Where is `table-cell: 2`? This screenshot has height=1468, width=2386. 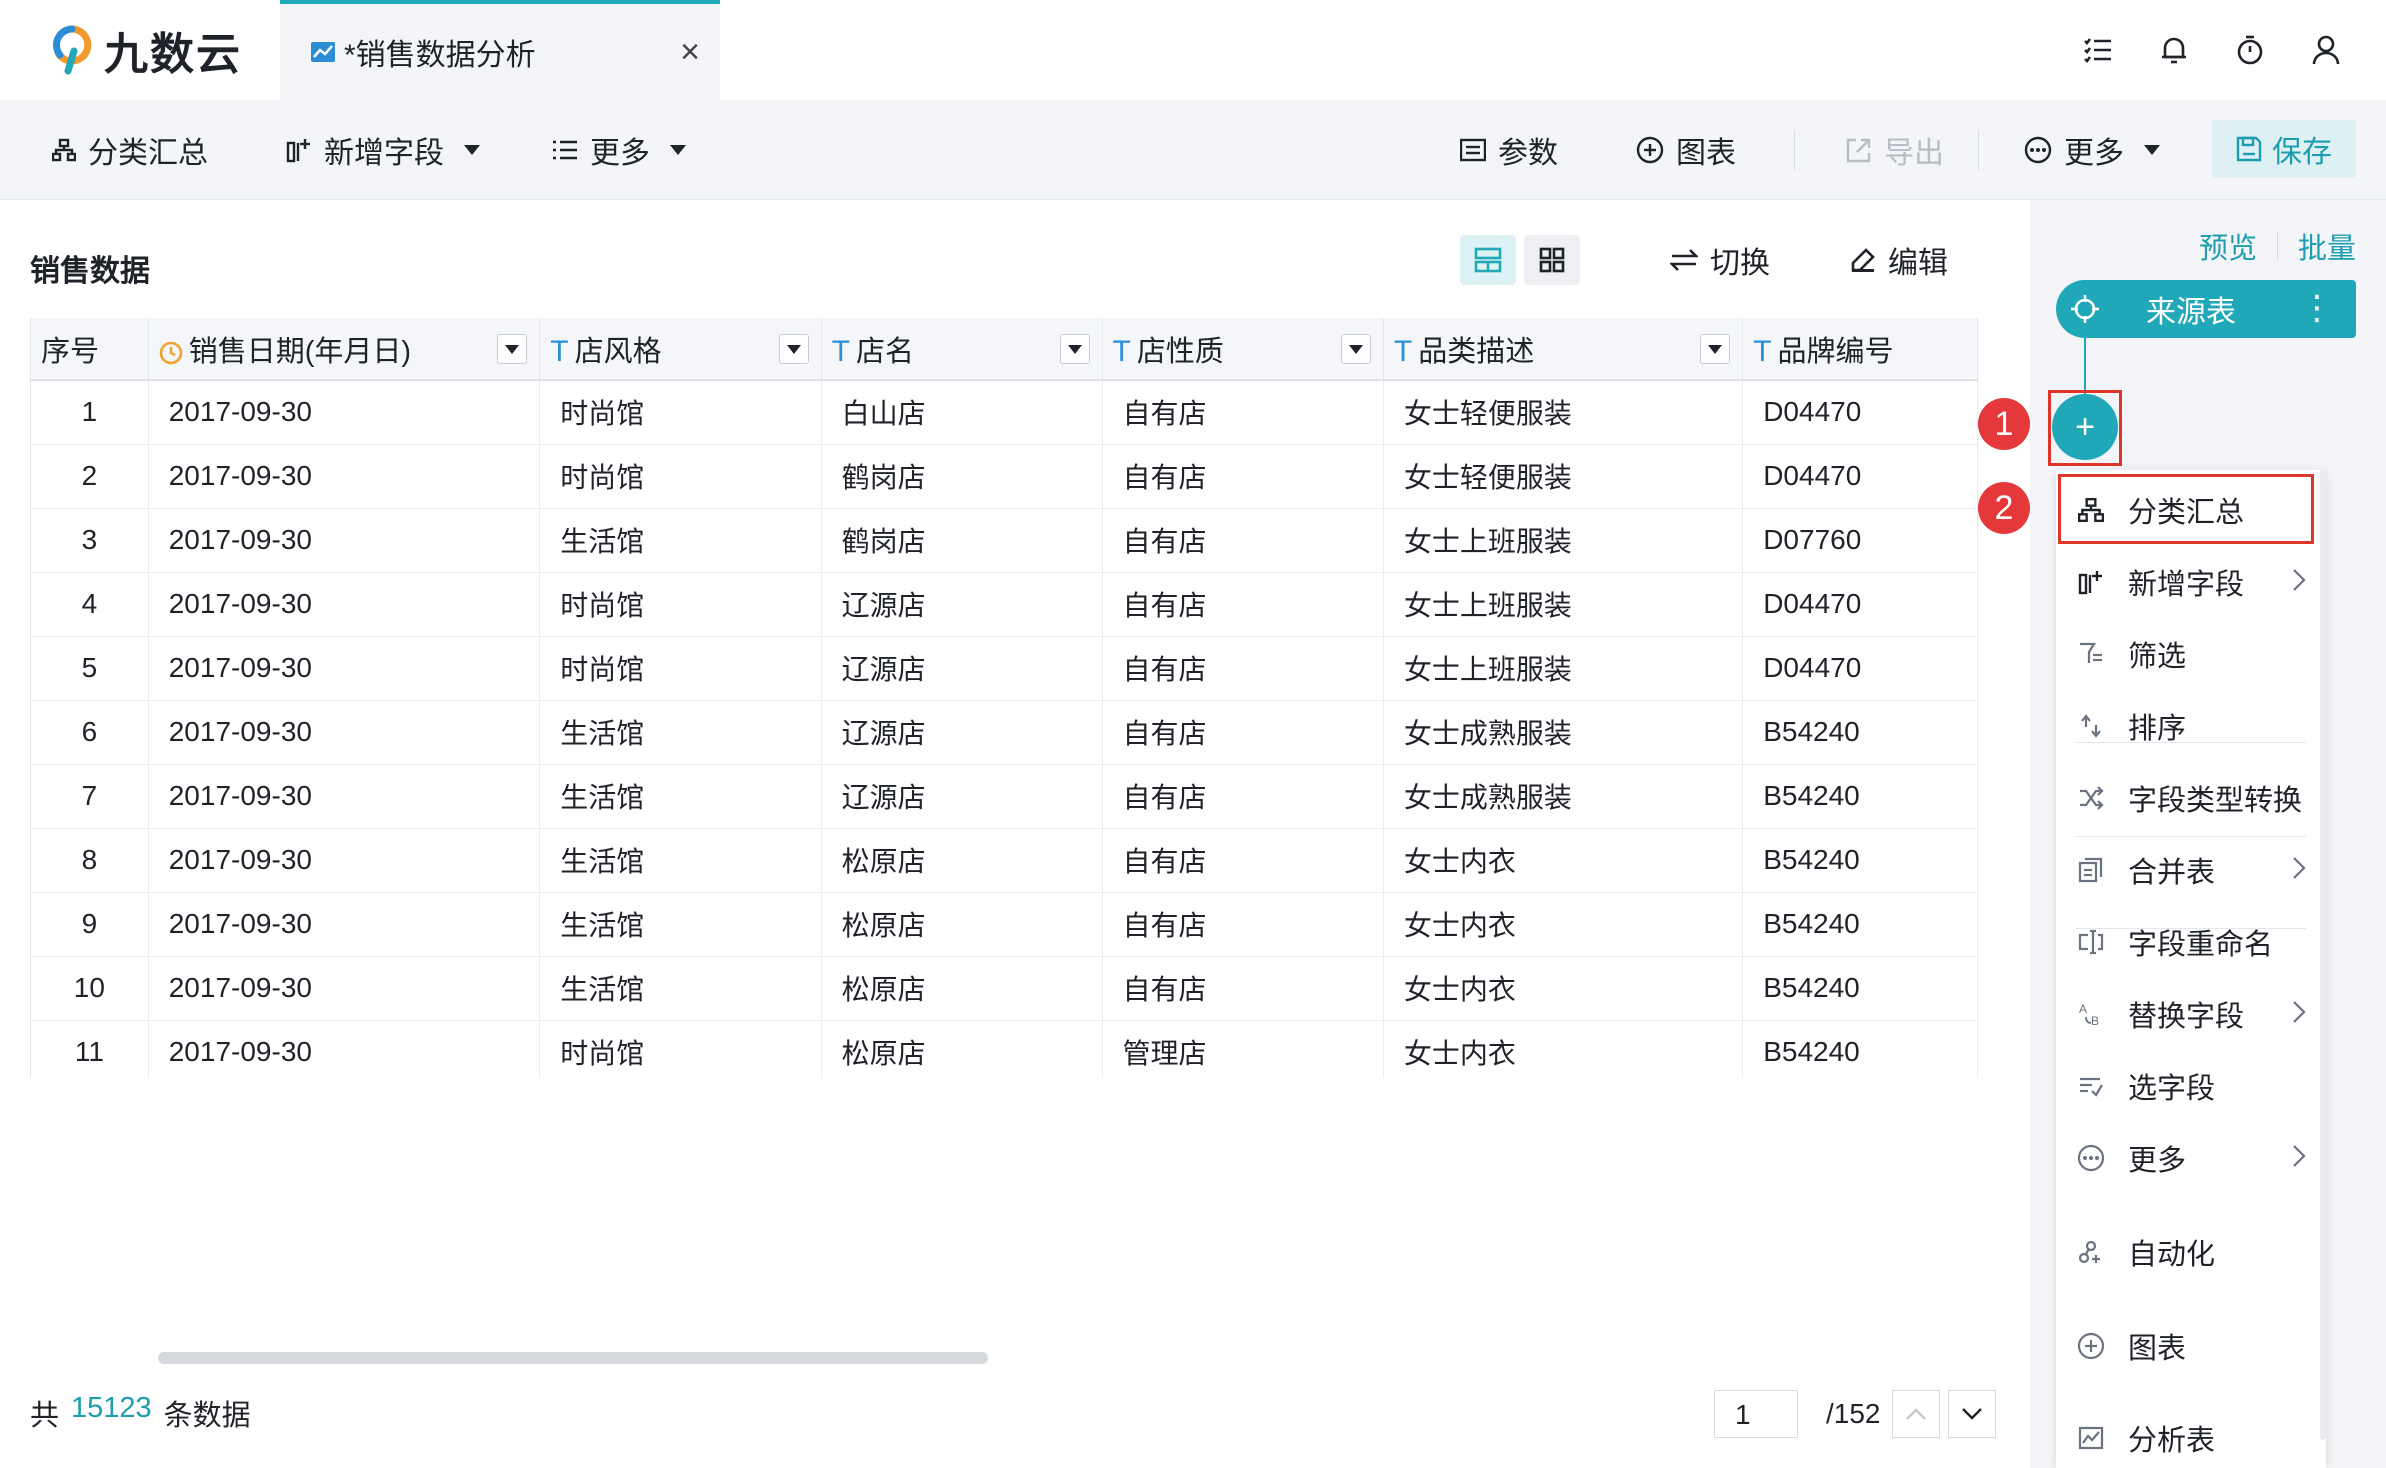 table-cell: 2 is located at coordinates (90, 476).